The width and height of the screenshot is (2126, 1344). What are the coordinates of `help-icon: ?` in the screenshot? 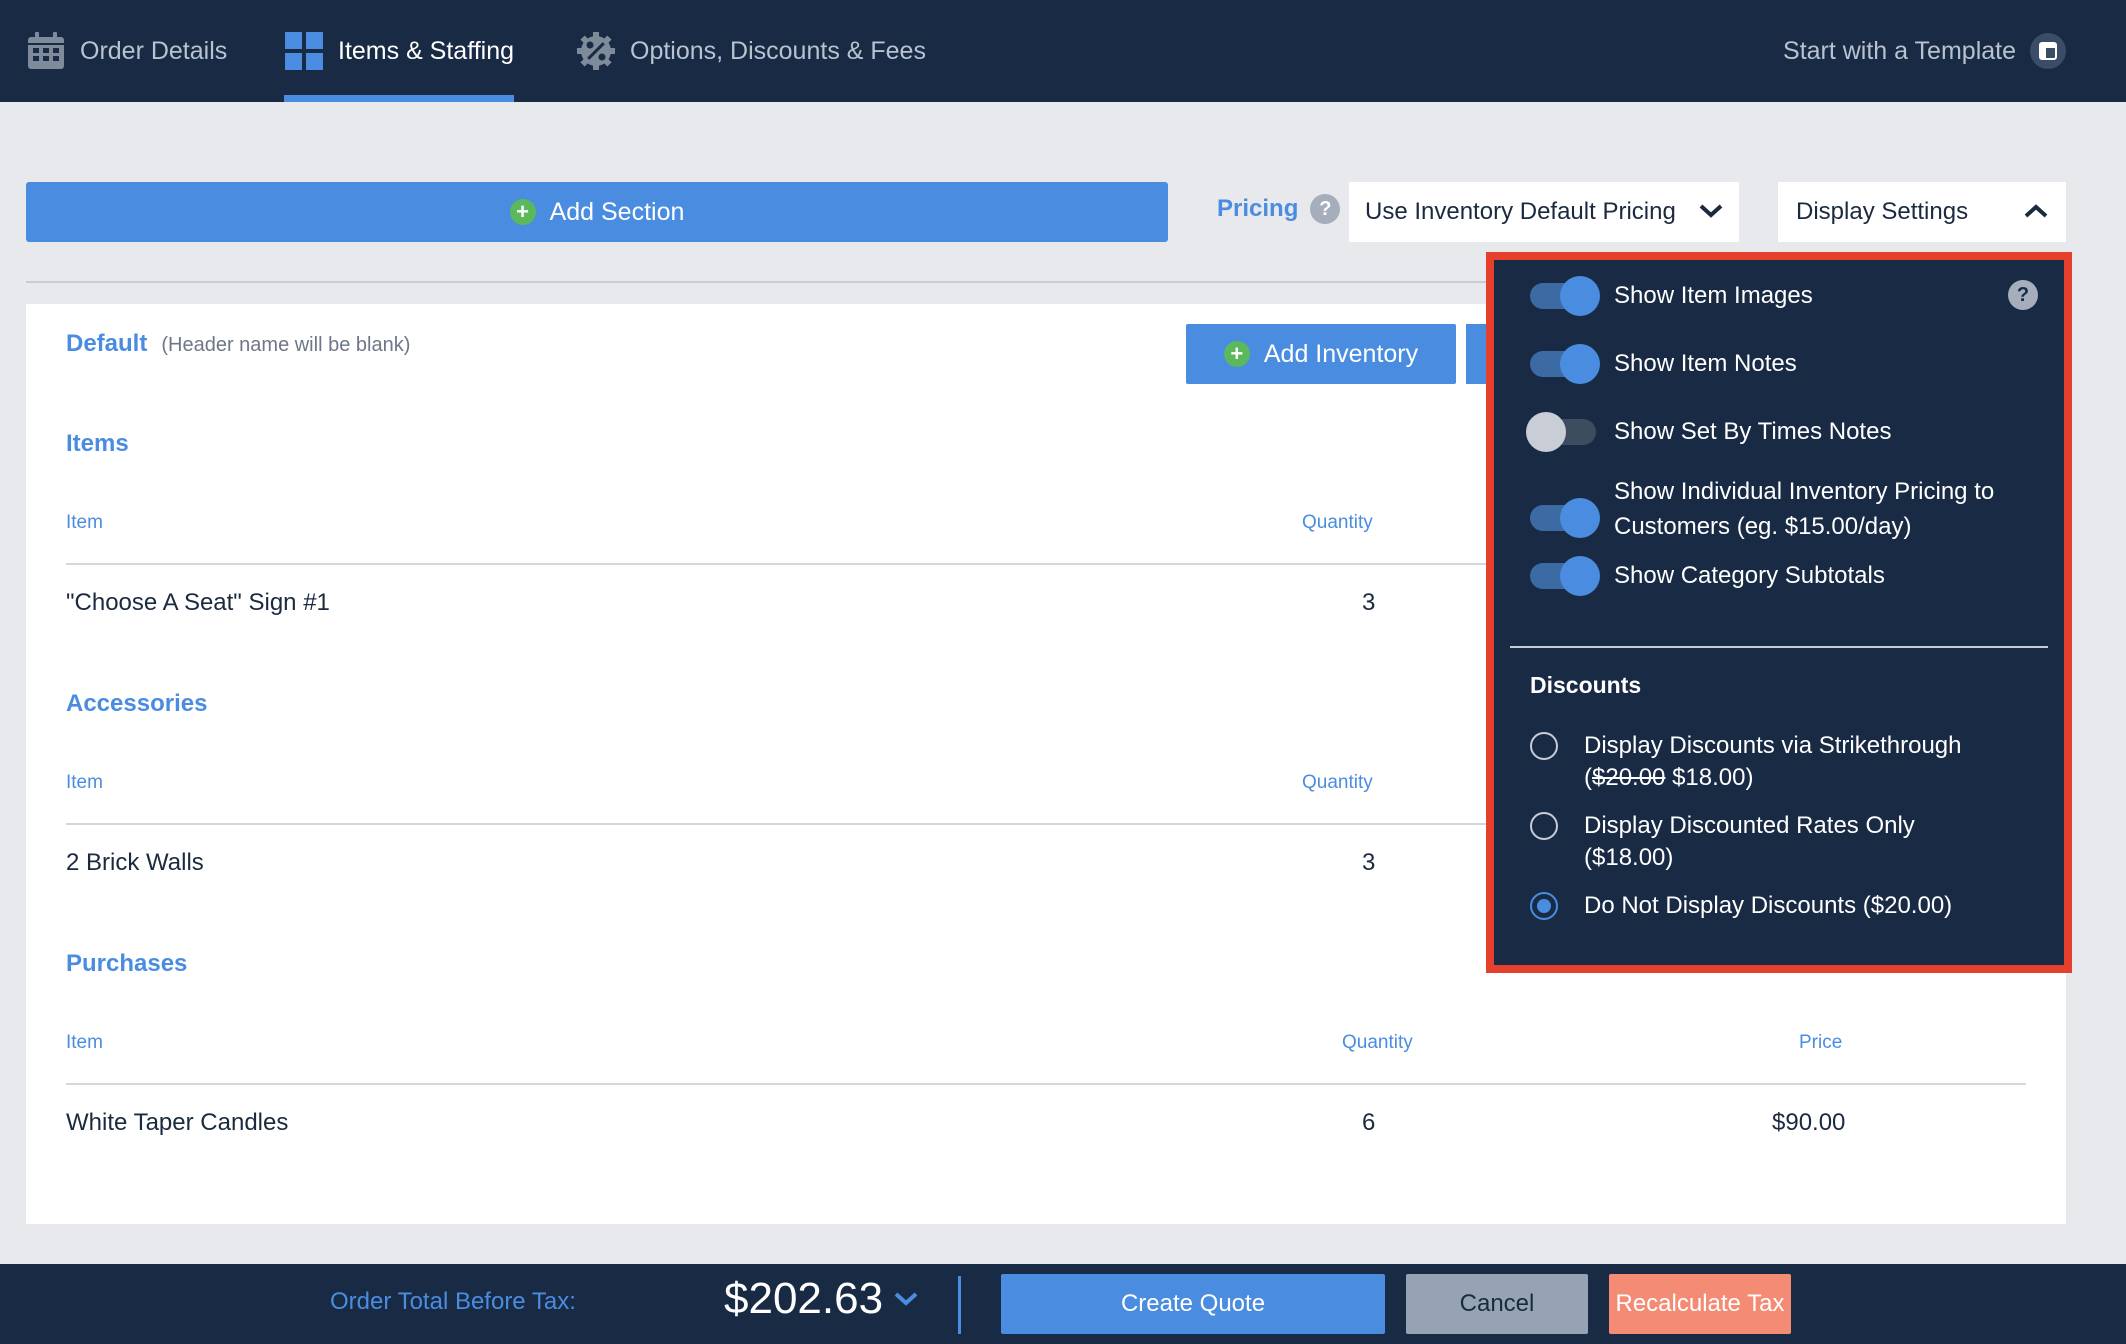 It's located at (2023, 295).